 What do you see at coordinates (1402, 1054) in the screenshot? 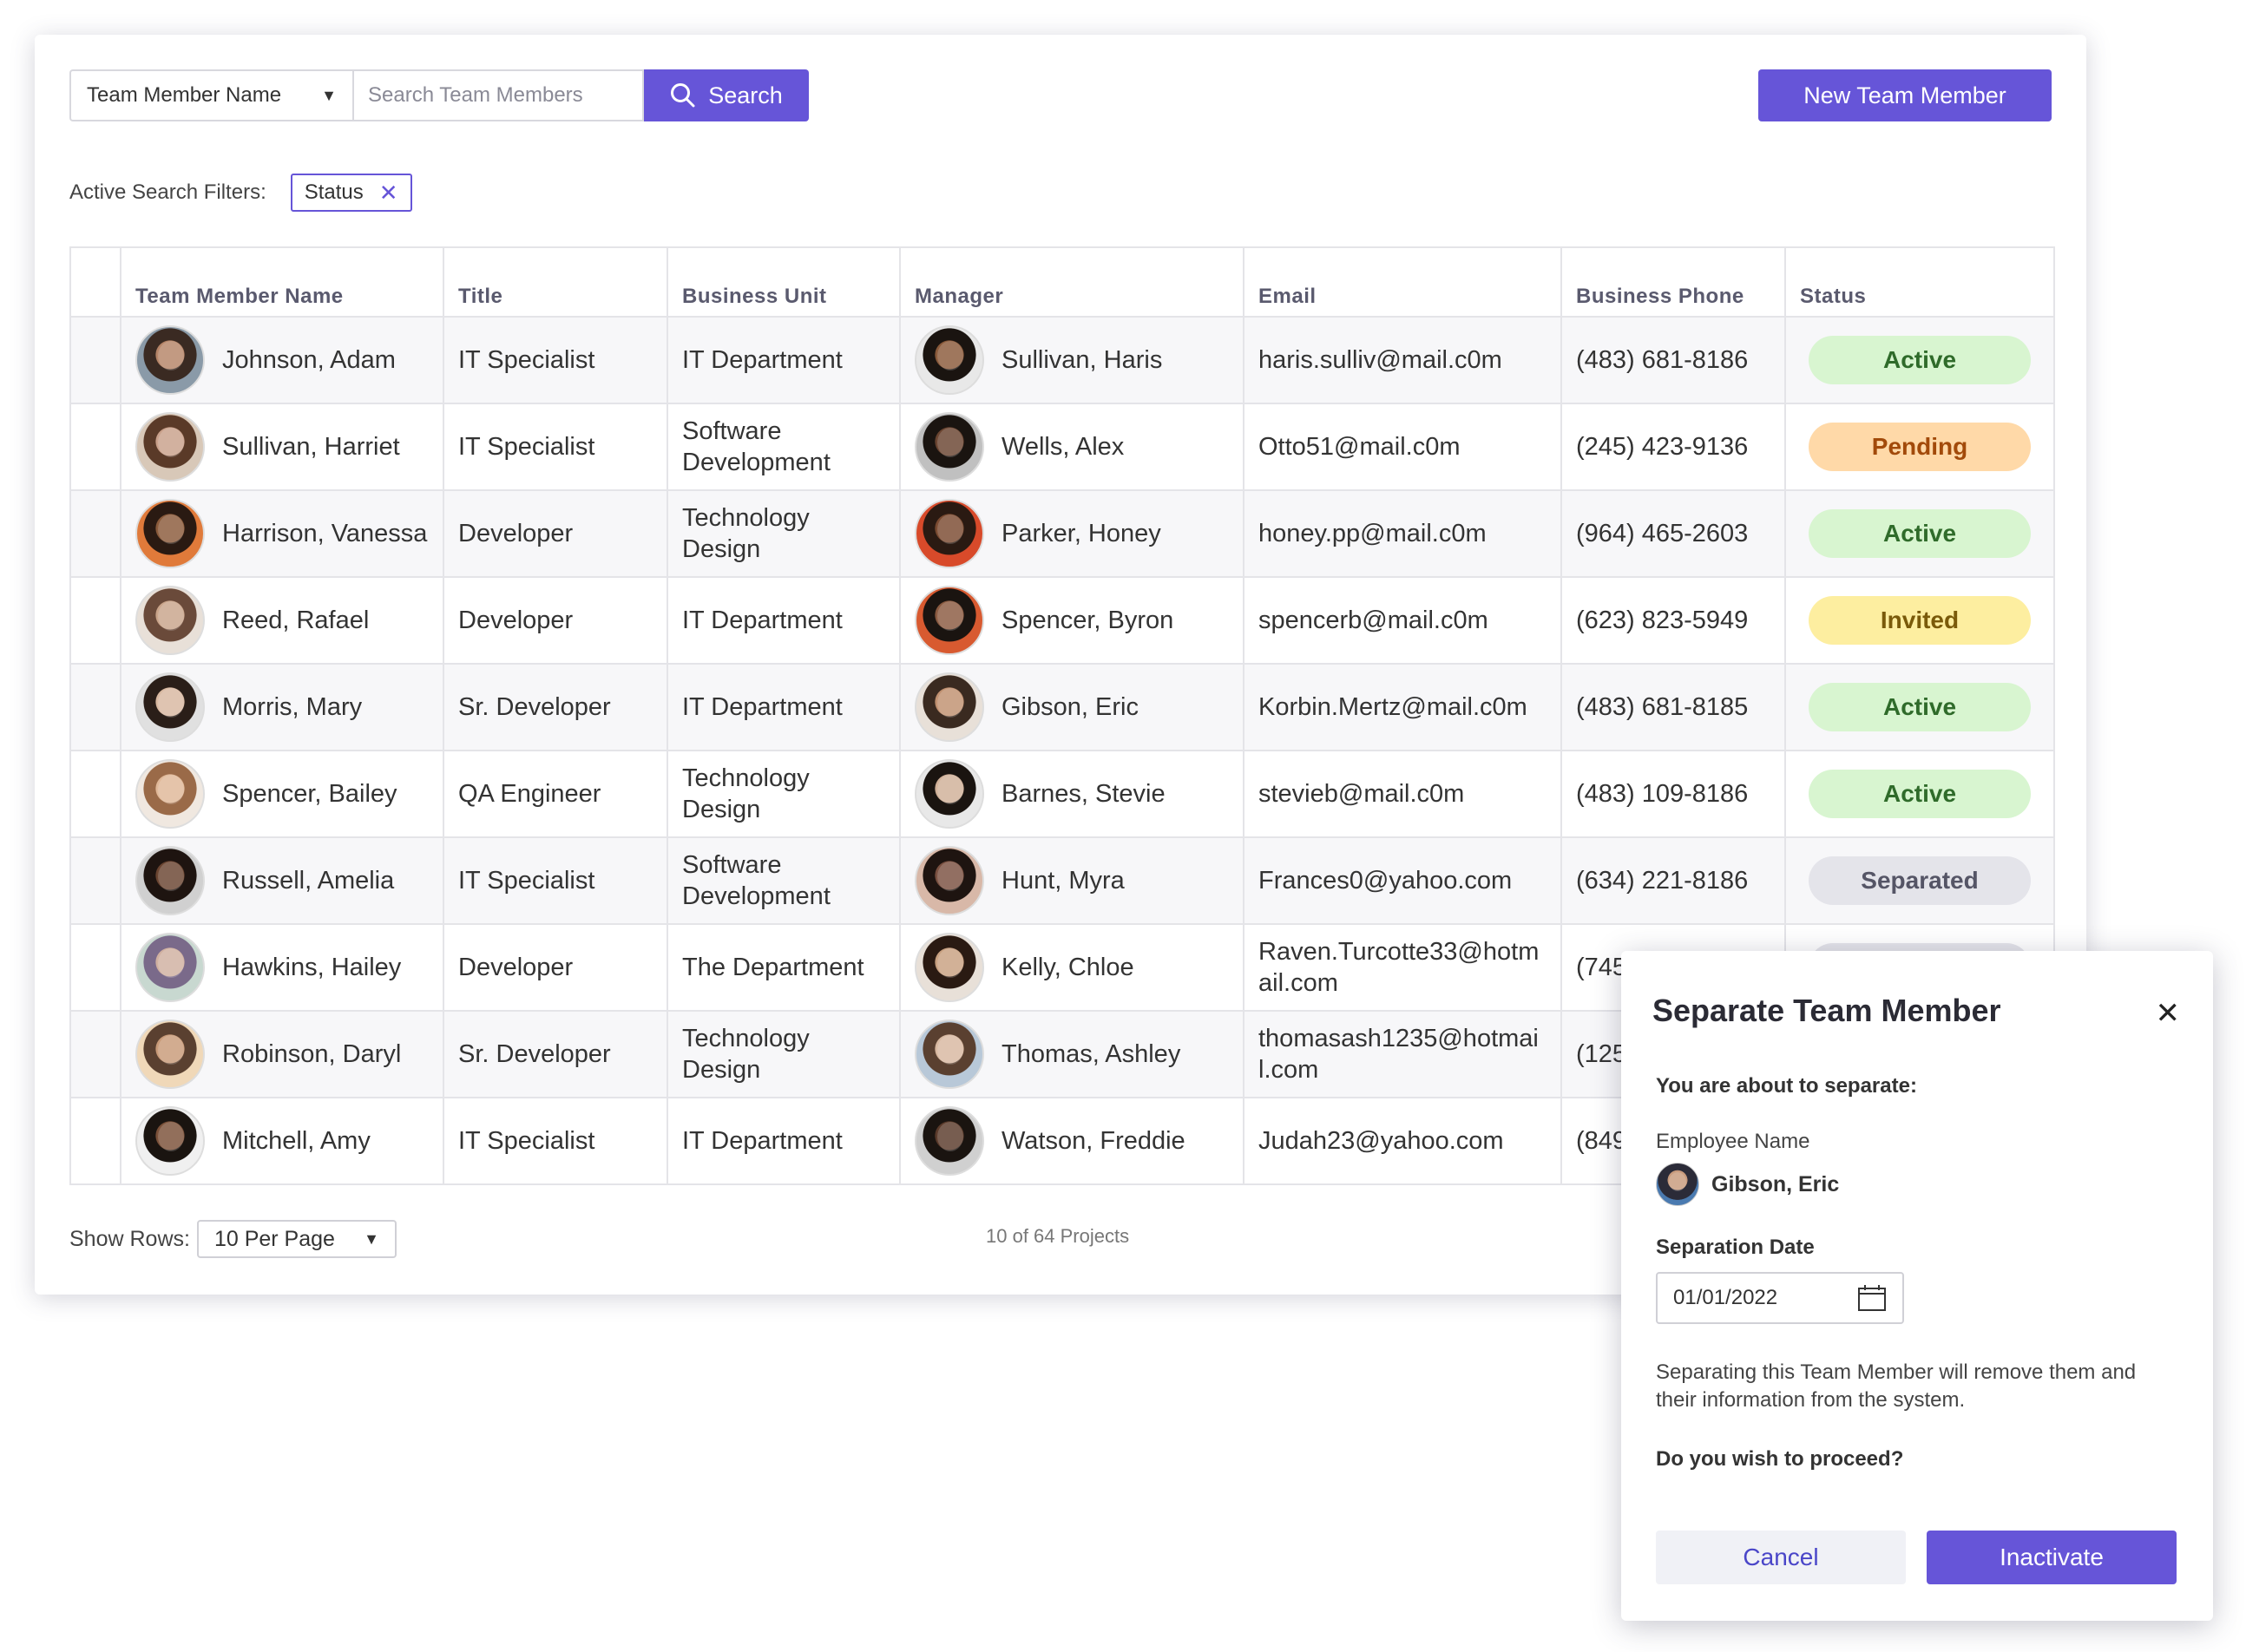
I see `email-cell: thomasash1235@hotmail.com` at bounding box center [1402, 1054].